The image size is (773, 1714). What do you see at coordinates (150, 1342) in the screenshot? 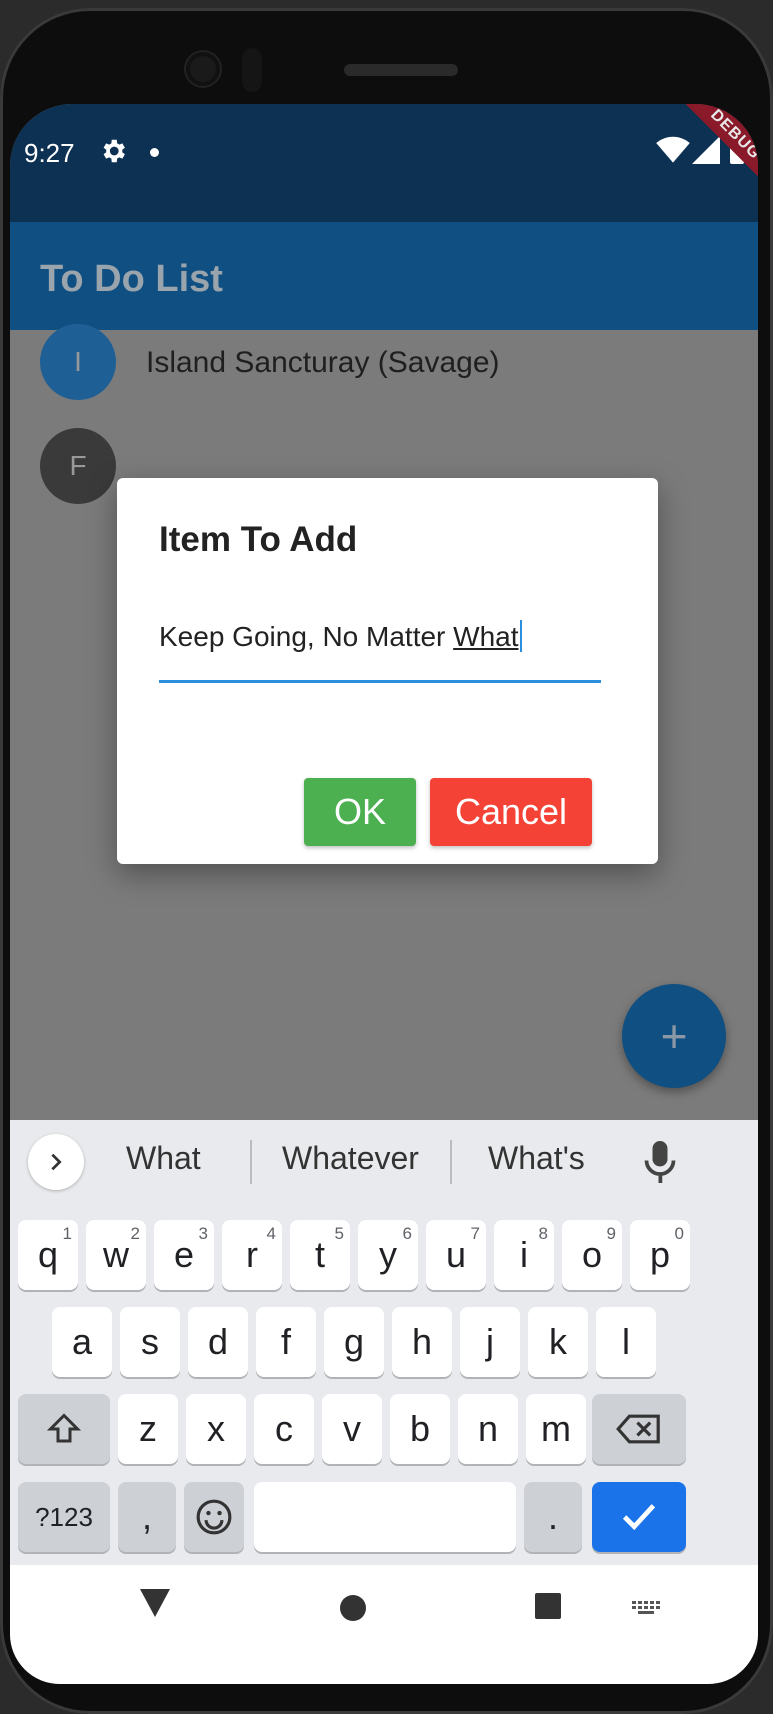
I see `key-s: s` at bounding box center [150, 1342].